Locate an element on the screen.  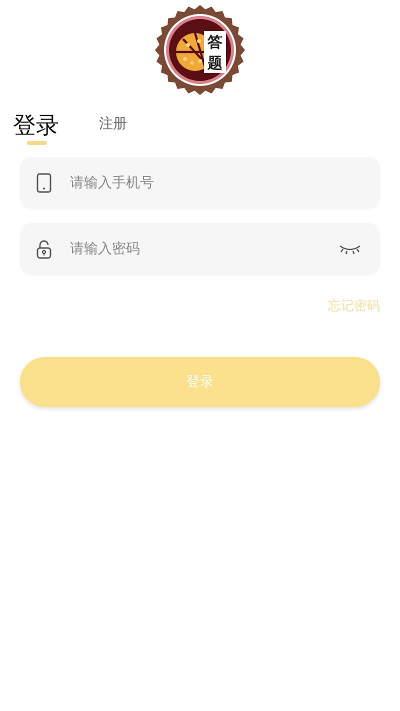
tab-indicator is located at coordinates (37, 143).